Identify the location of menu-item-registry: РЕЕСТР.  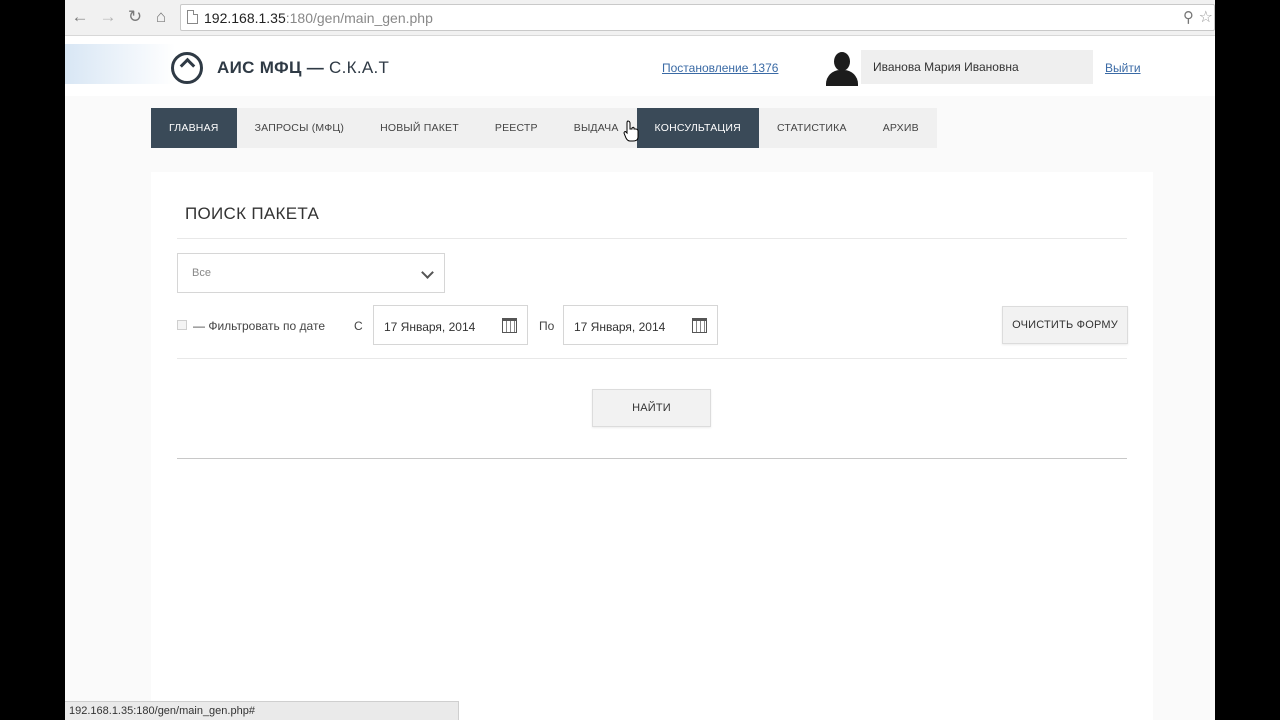
(516, 128).